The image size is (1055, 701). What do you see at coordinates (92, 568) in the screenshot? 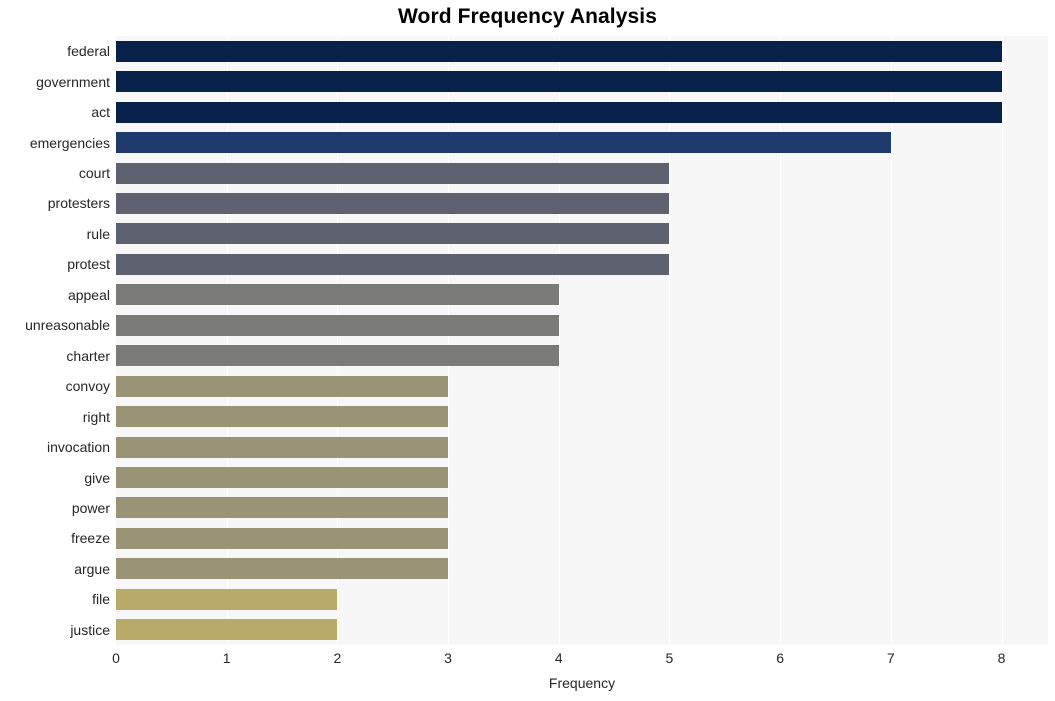
I see `y-axis-tick-label: argue` at bounding box center [92, 568].